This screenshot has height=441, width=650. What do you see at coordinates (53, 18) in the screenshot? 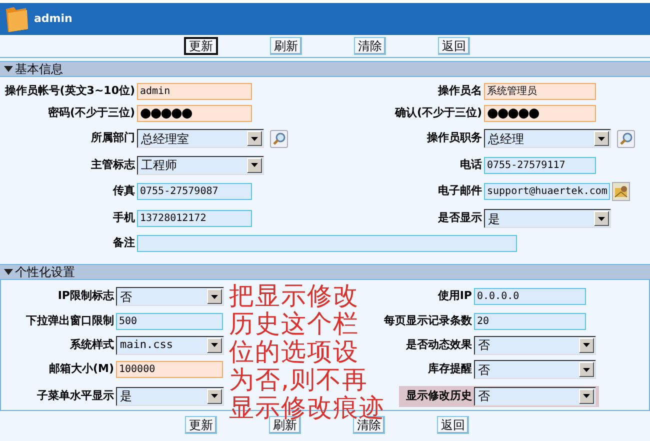
I see `window-title: admin` at bounding box center [53, 18].